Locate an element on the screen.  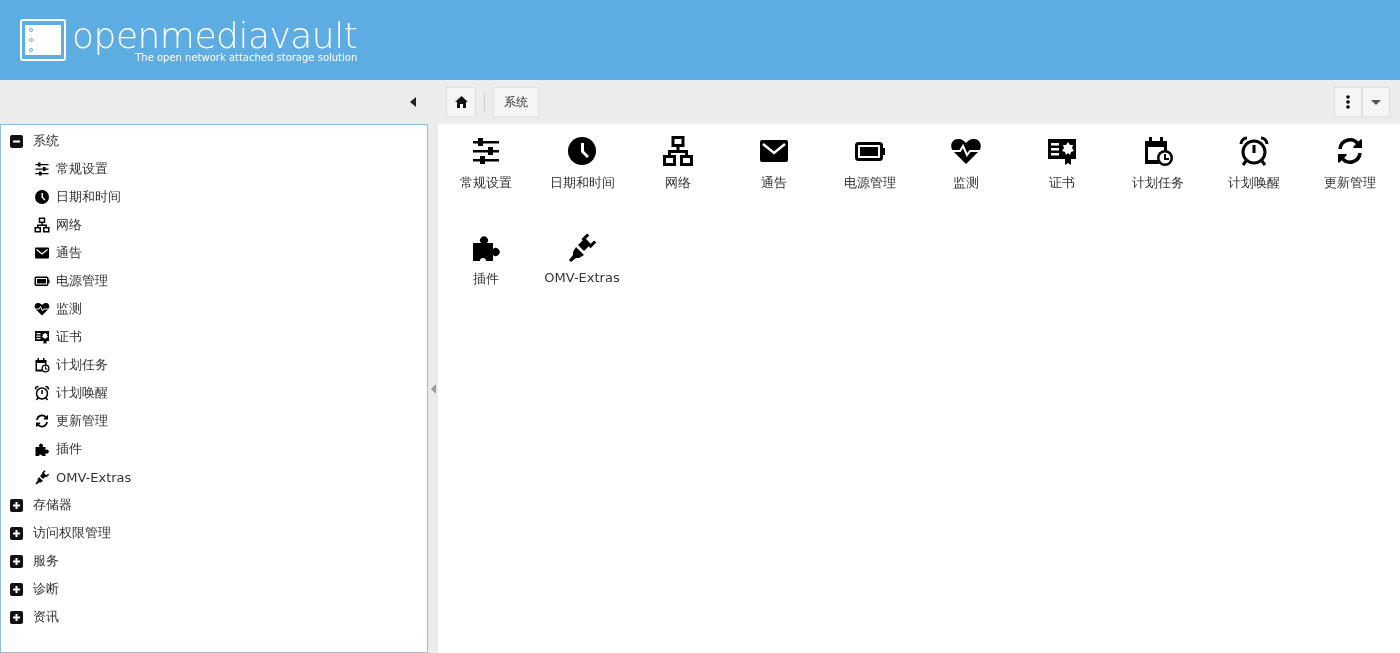
tree-item: 计划任务 is located at coordinates (214, 365).